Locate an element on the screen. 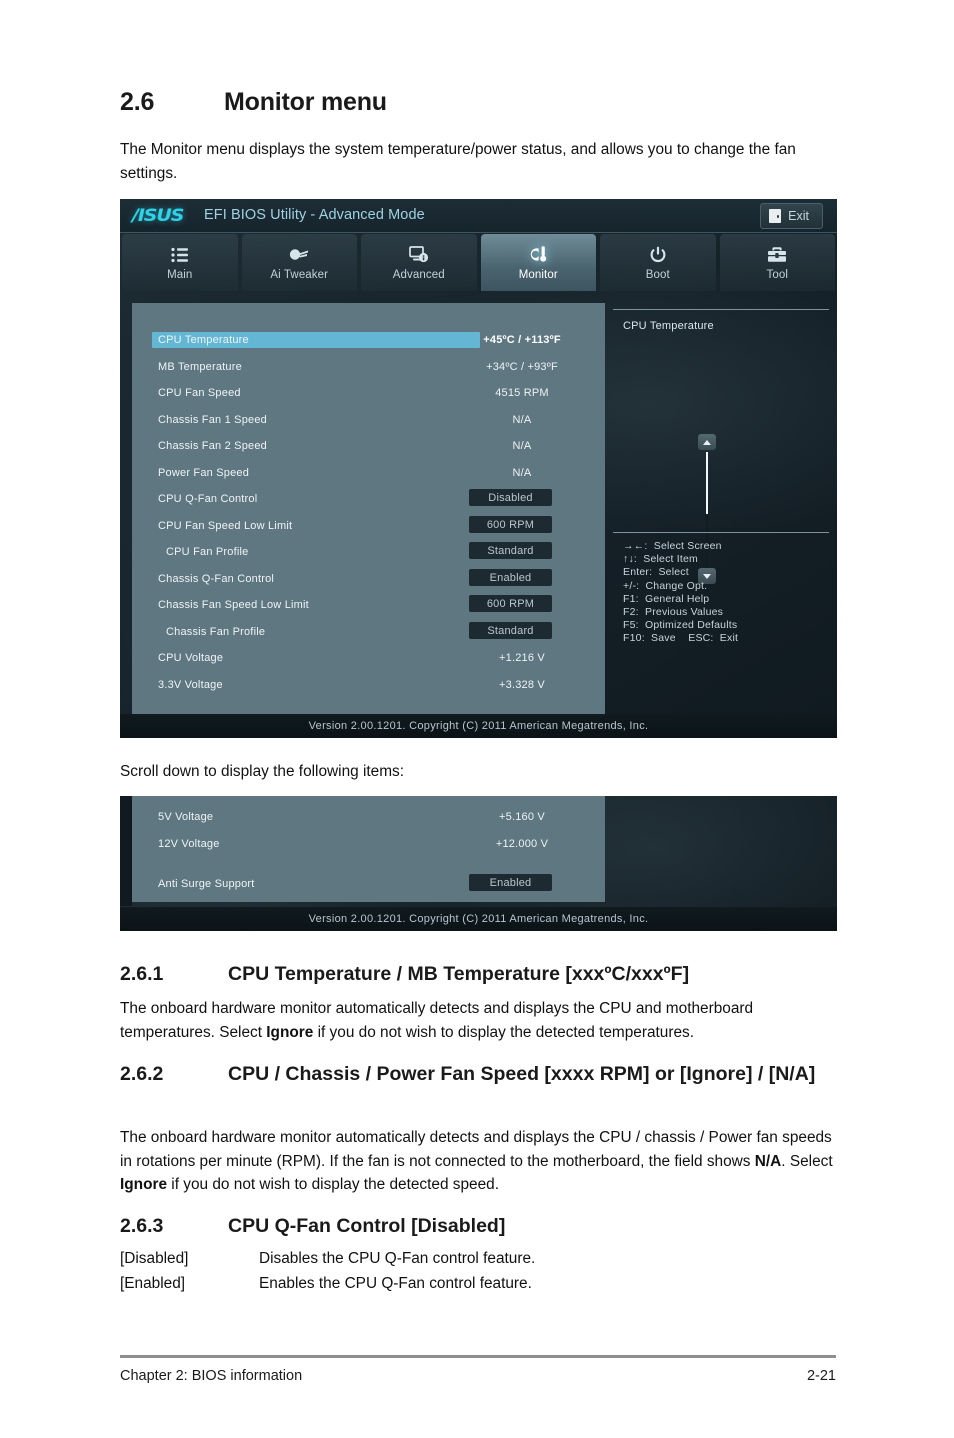 Image resolution: width=954 pixels, height=1438 pixels. option-anti-surge-support: Enabled is located at coordinates (510, 882).